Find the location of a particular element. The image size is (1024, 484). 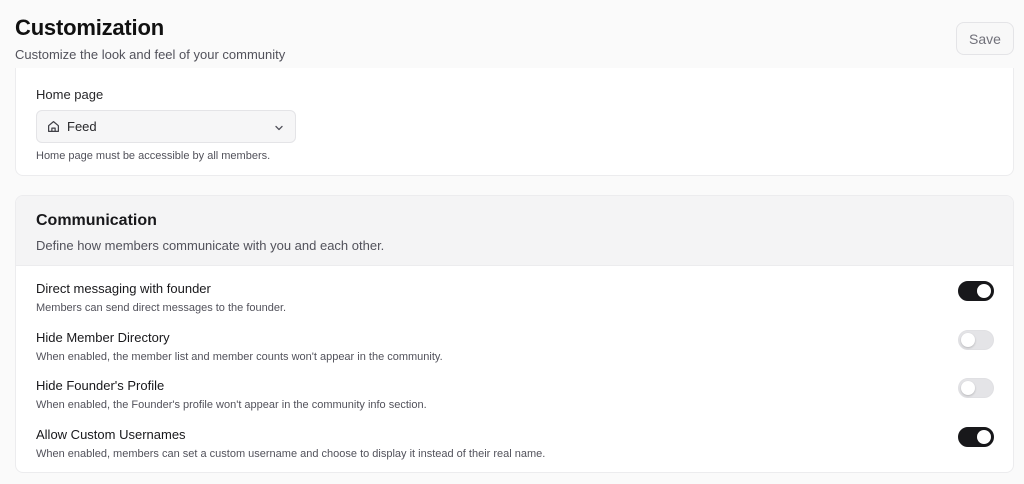

setting-title: Hide Member Directory is located at coordinates (103, 337).